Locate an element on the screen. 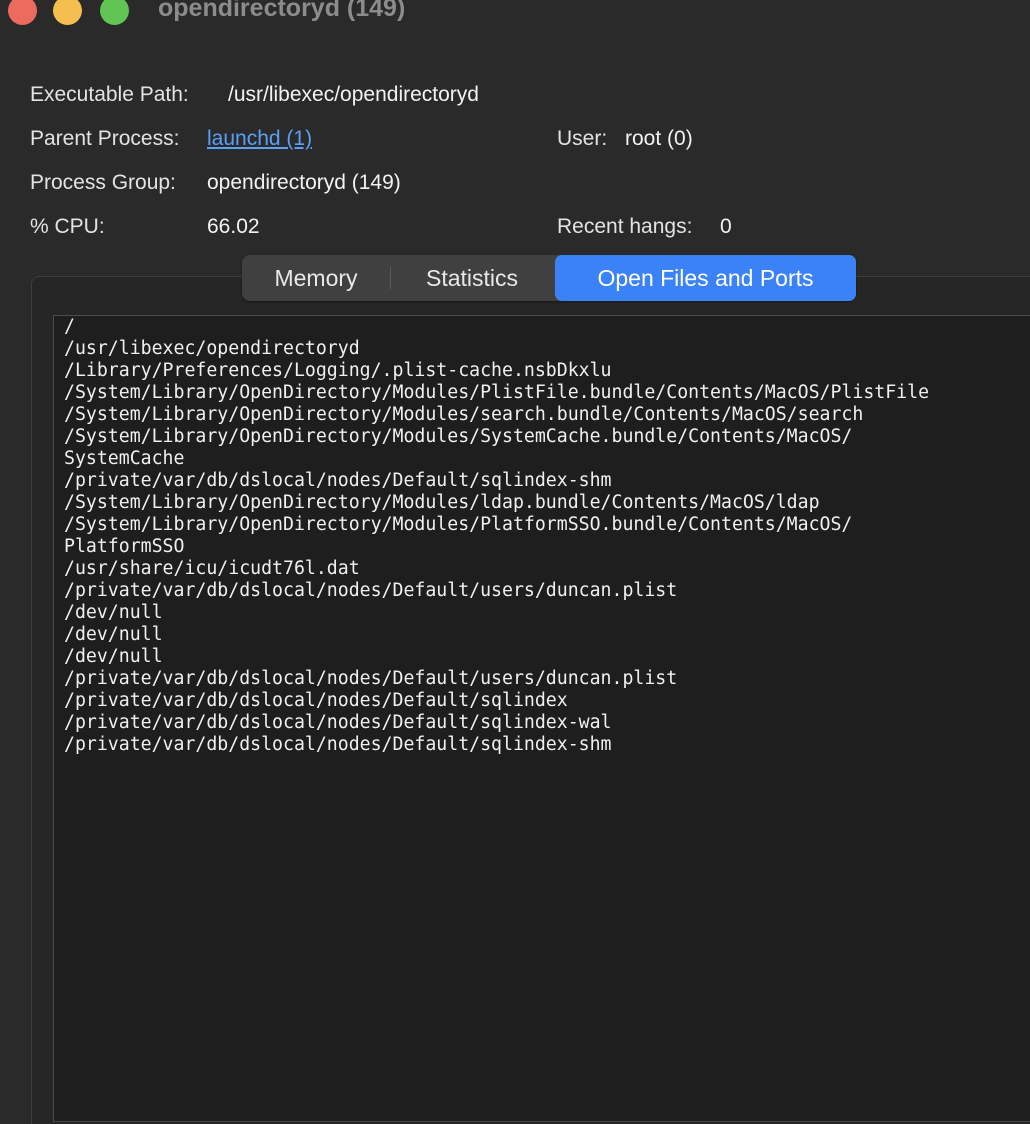  cpu-value: 66.02 is located at coordinates (233, 226).